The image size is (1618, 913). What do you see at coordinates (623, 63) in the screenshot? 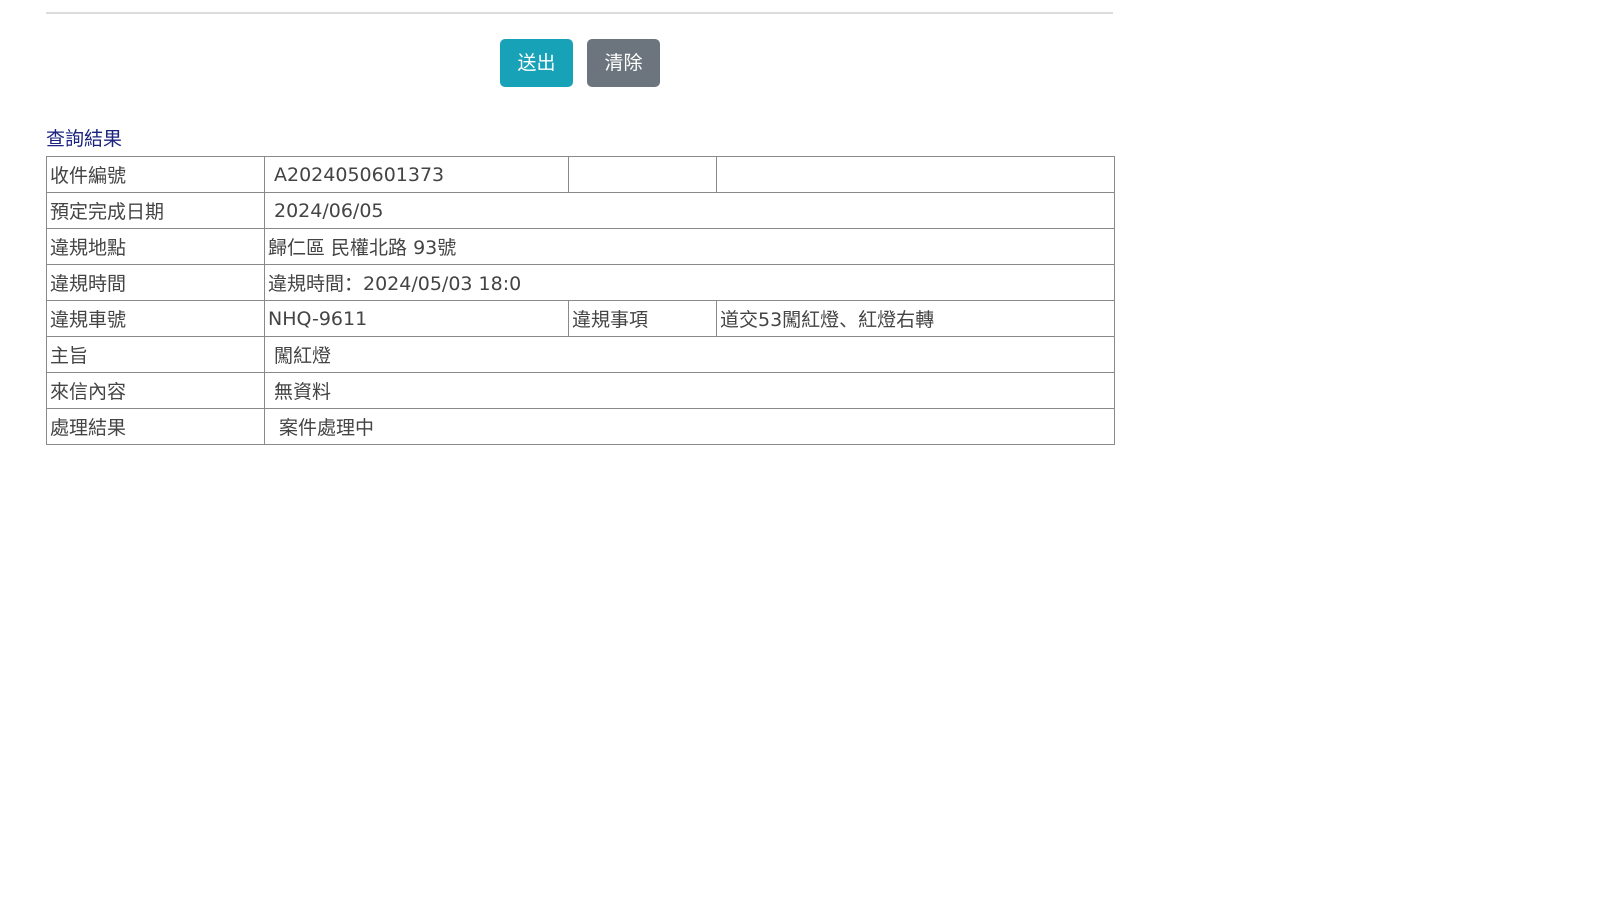
I see `clear-button: 清除` at bounding box center [623, 63].